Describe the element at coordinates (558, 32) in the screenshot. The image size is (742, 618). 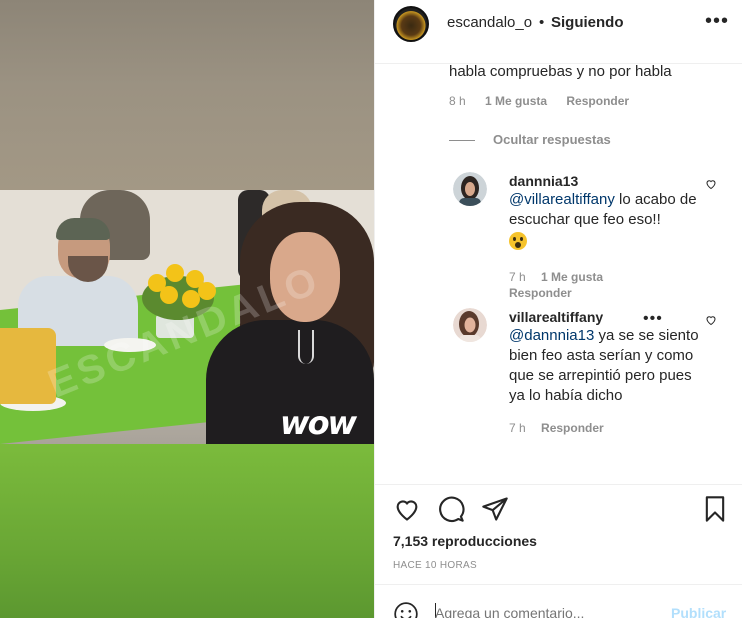
I see `post-header: escandalo_o • Siguiendo •••` at that location.